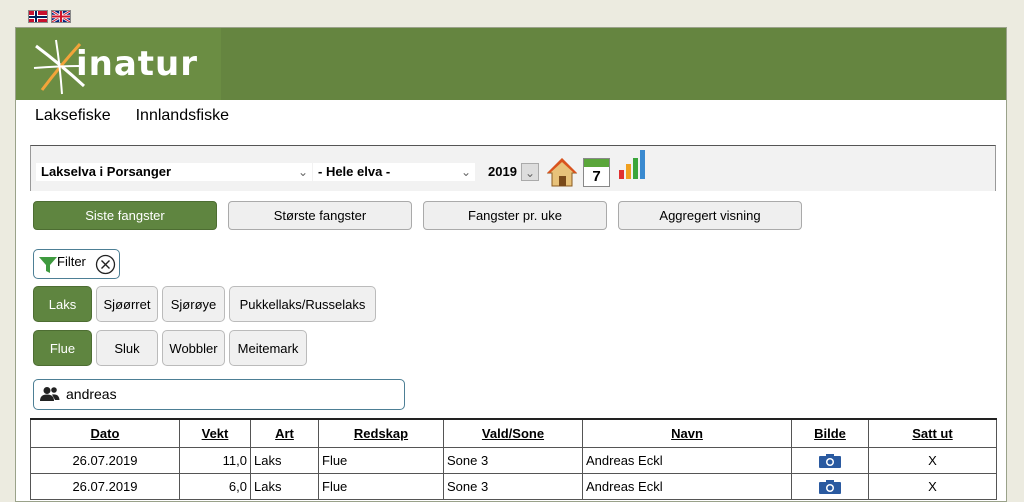 This screenshot has height=502, width=1024. What do you see at coordinates (354, 171) in the screenshot?
I see `zone-select-value: - Hele elva -` at bounding box center [354, 171].